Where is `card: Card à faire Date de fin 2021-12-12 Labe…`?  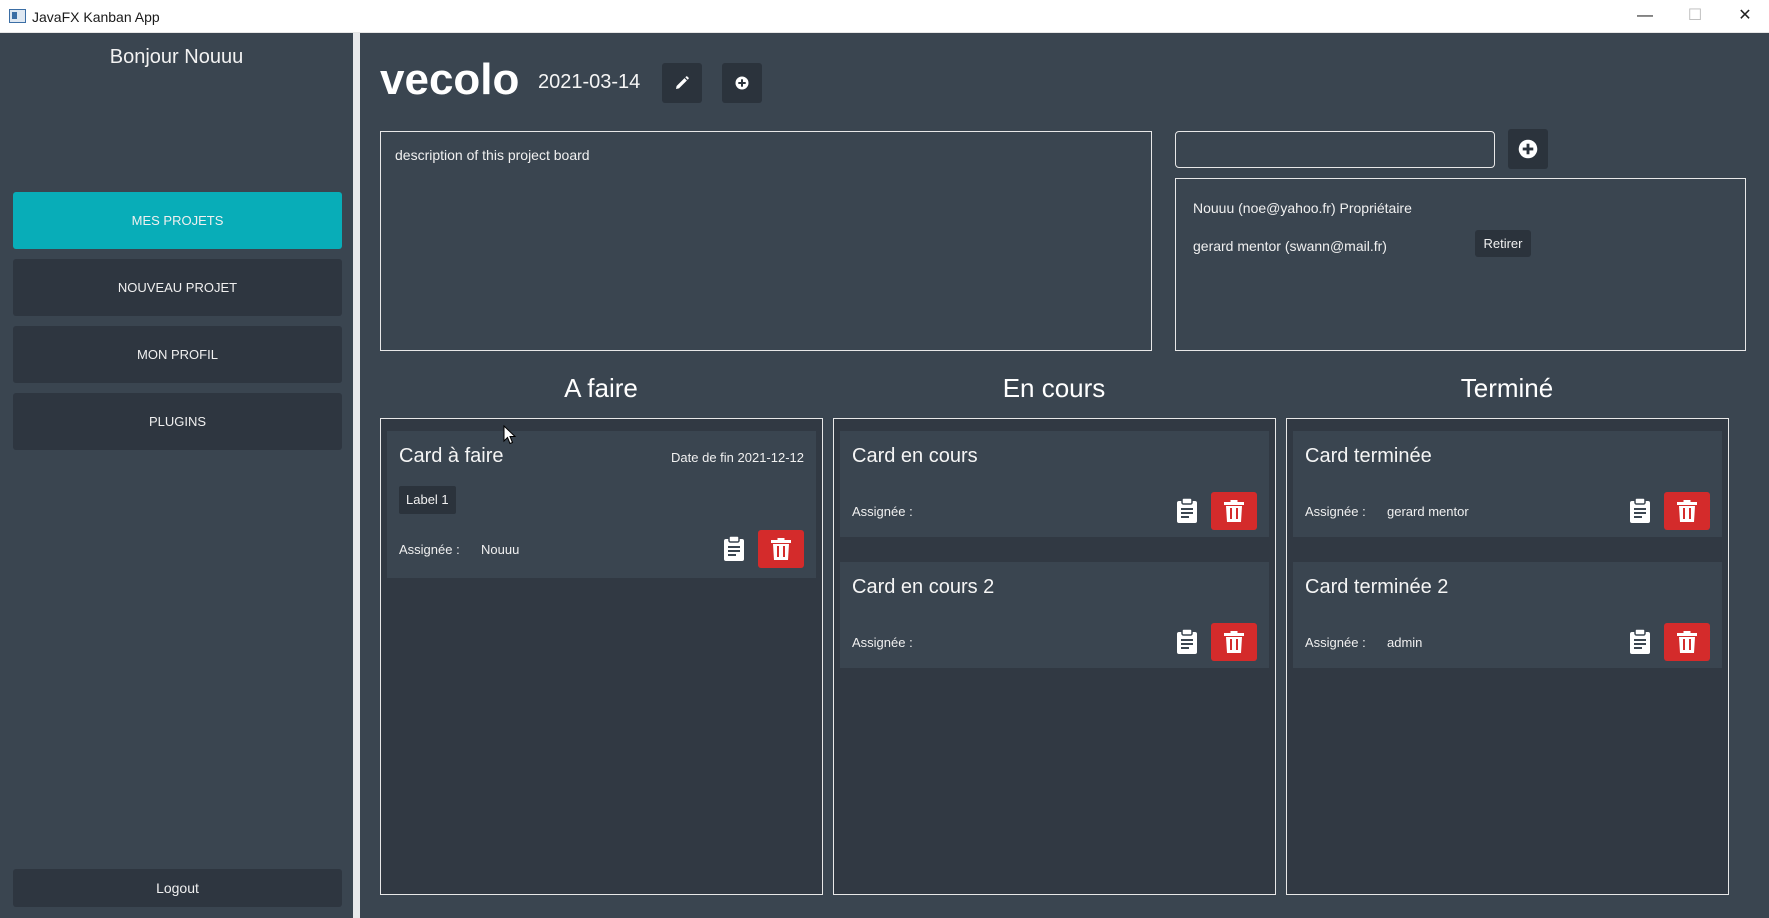
card: Card à faire Date de fin 2021-12-12 Labe… is located at coordinates (601, 504).